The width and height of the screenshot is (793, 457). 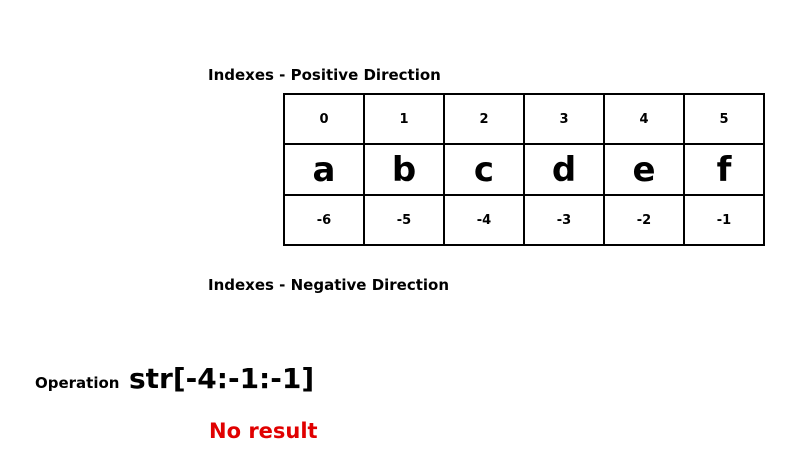 I want to click on character-cell: a, so click(x=324, y=169).